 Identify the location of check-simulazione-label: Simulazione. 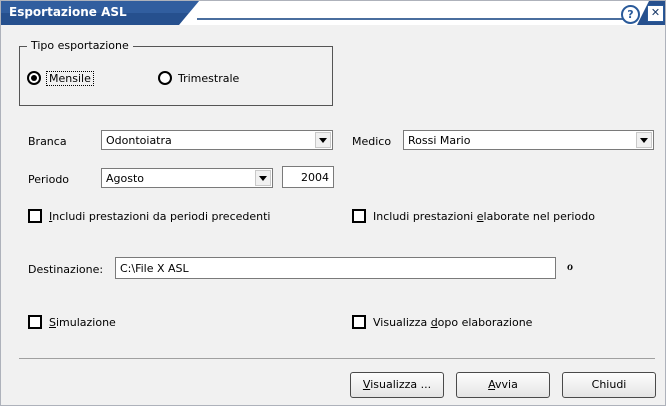
(82, 322).